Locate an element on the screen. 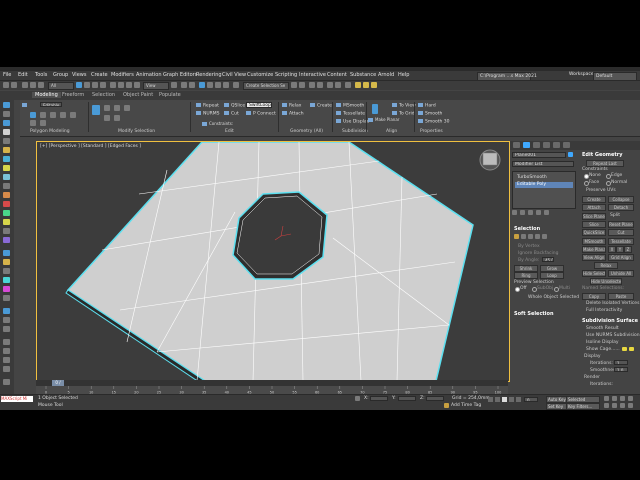 This screenshot has width=640, height=480. to-grid-button: To Grid is located at coordinates (403, 114).